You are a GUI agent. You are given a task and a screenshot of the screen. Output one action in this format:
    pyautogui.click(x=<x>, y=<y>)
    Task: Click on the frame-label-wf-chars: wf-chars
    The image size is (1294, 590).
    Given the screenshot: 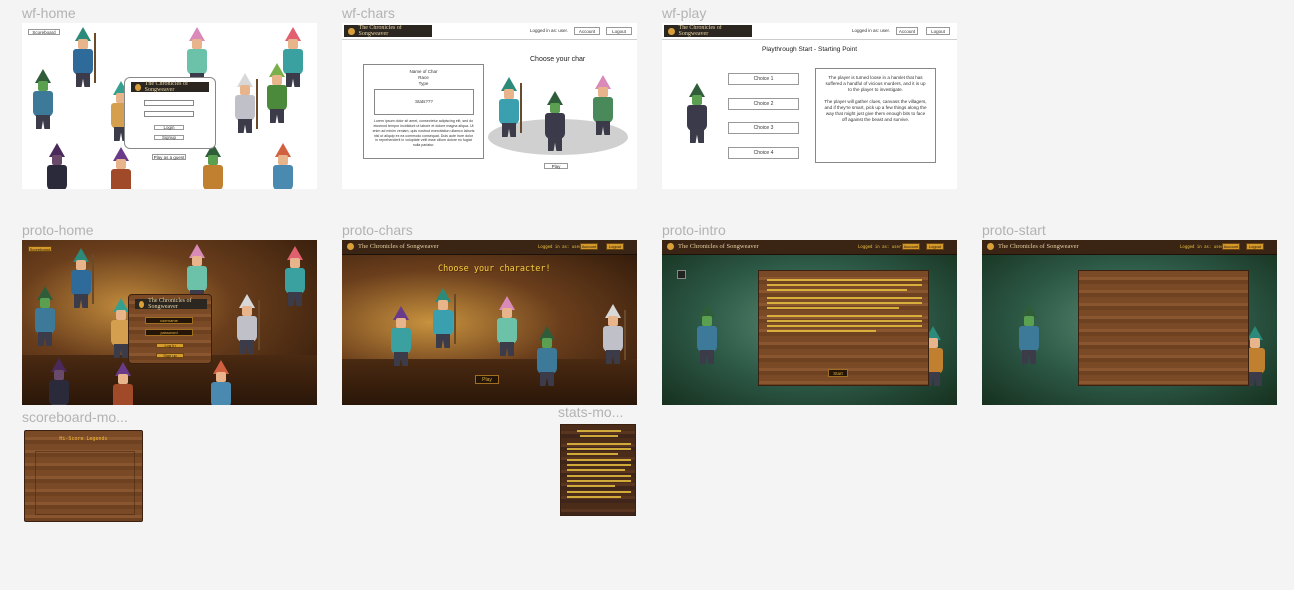 What is the action you would take?
    pyautogui.click(x=368, y=13)
    